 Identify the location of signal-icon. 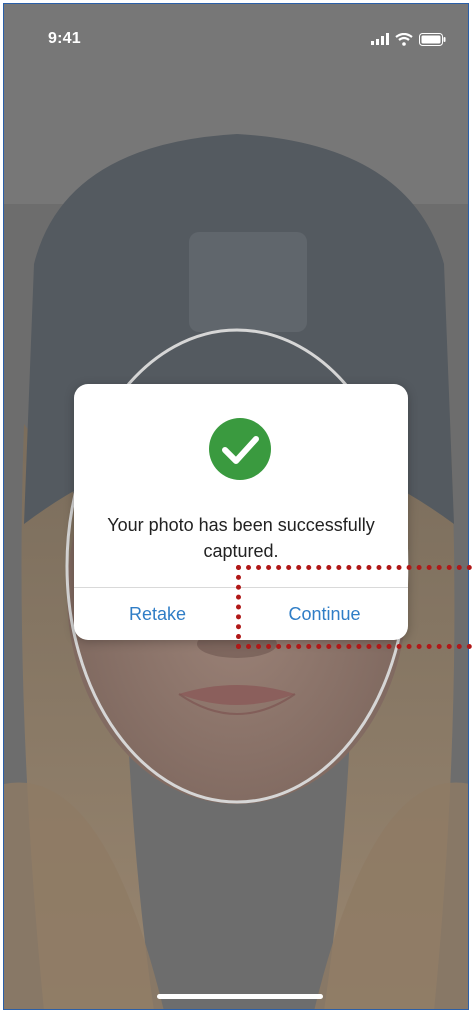
(380, 39).